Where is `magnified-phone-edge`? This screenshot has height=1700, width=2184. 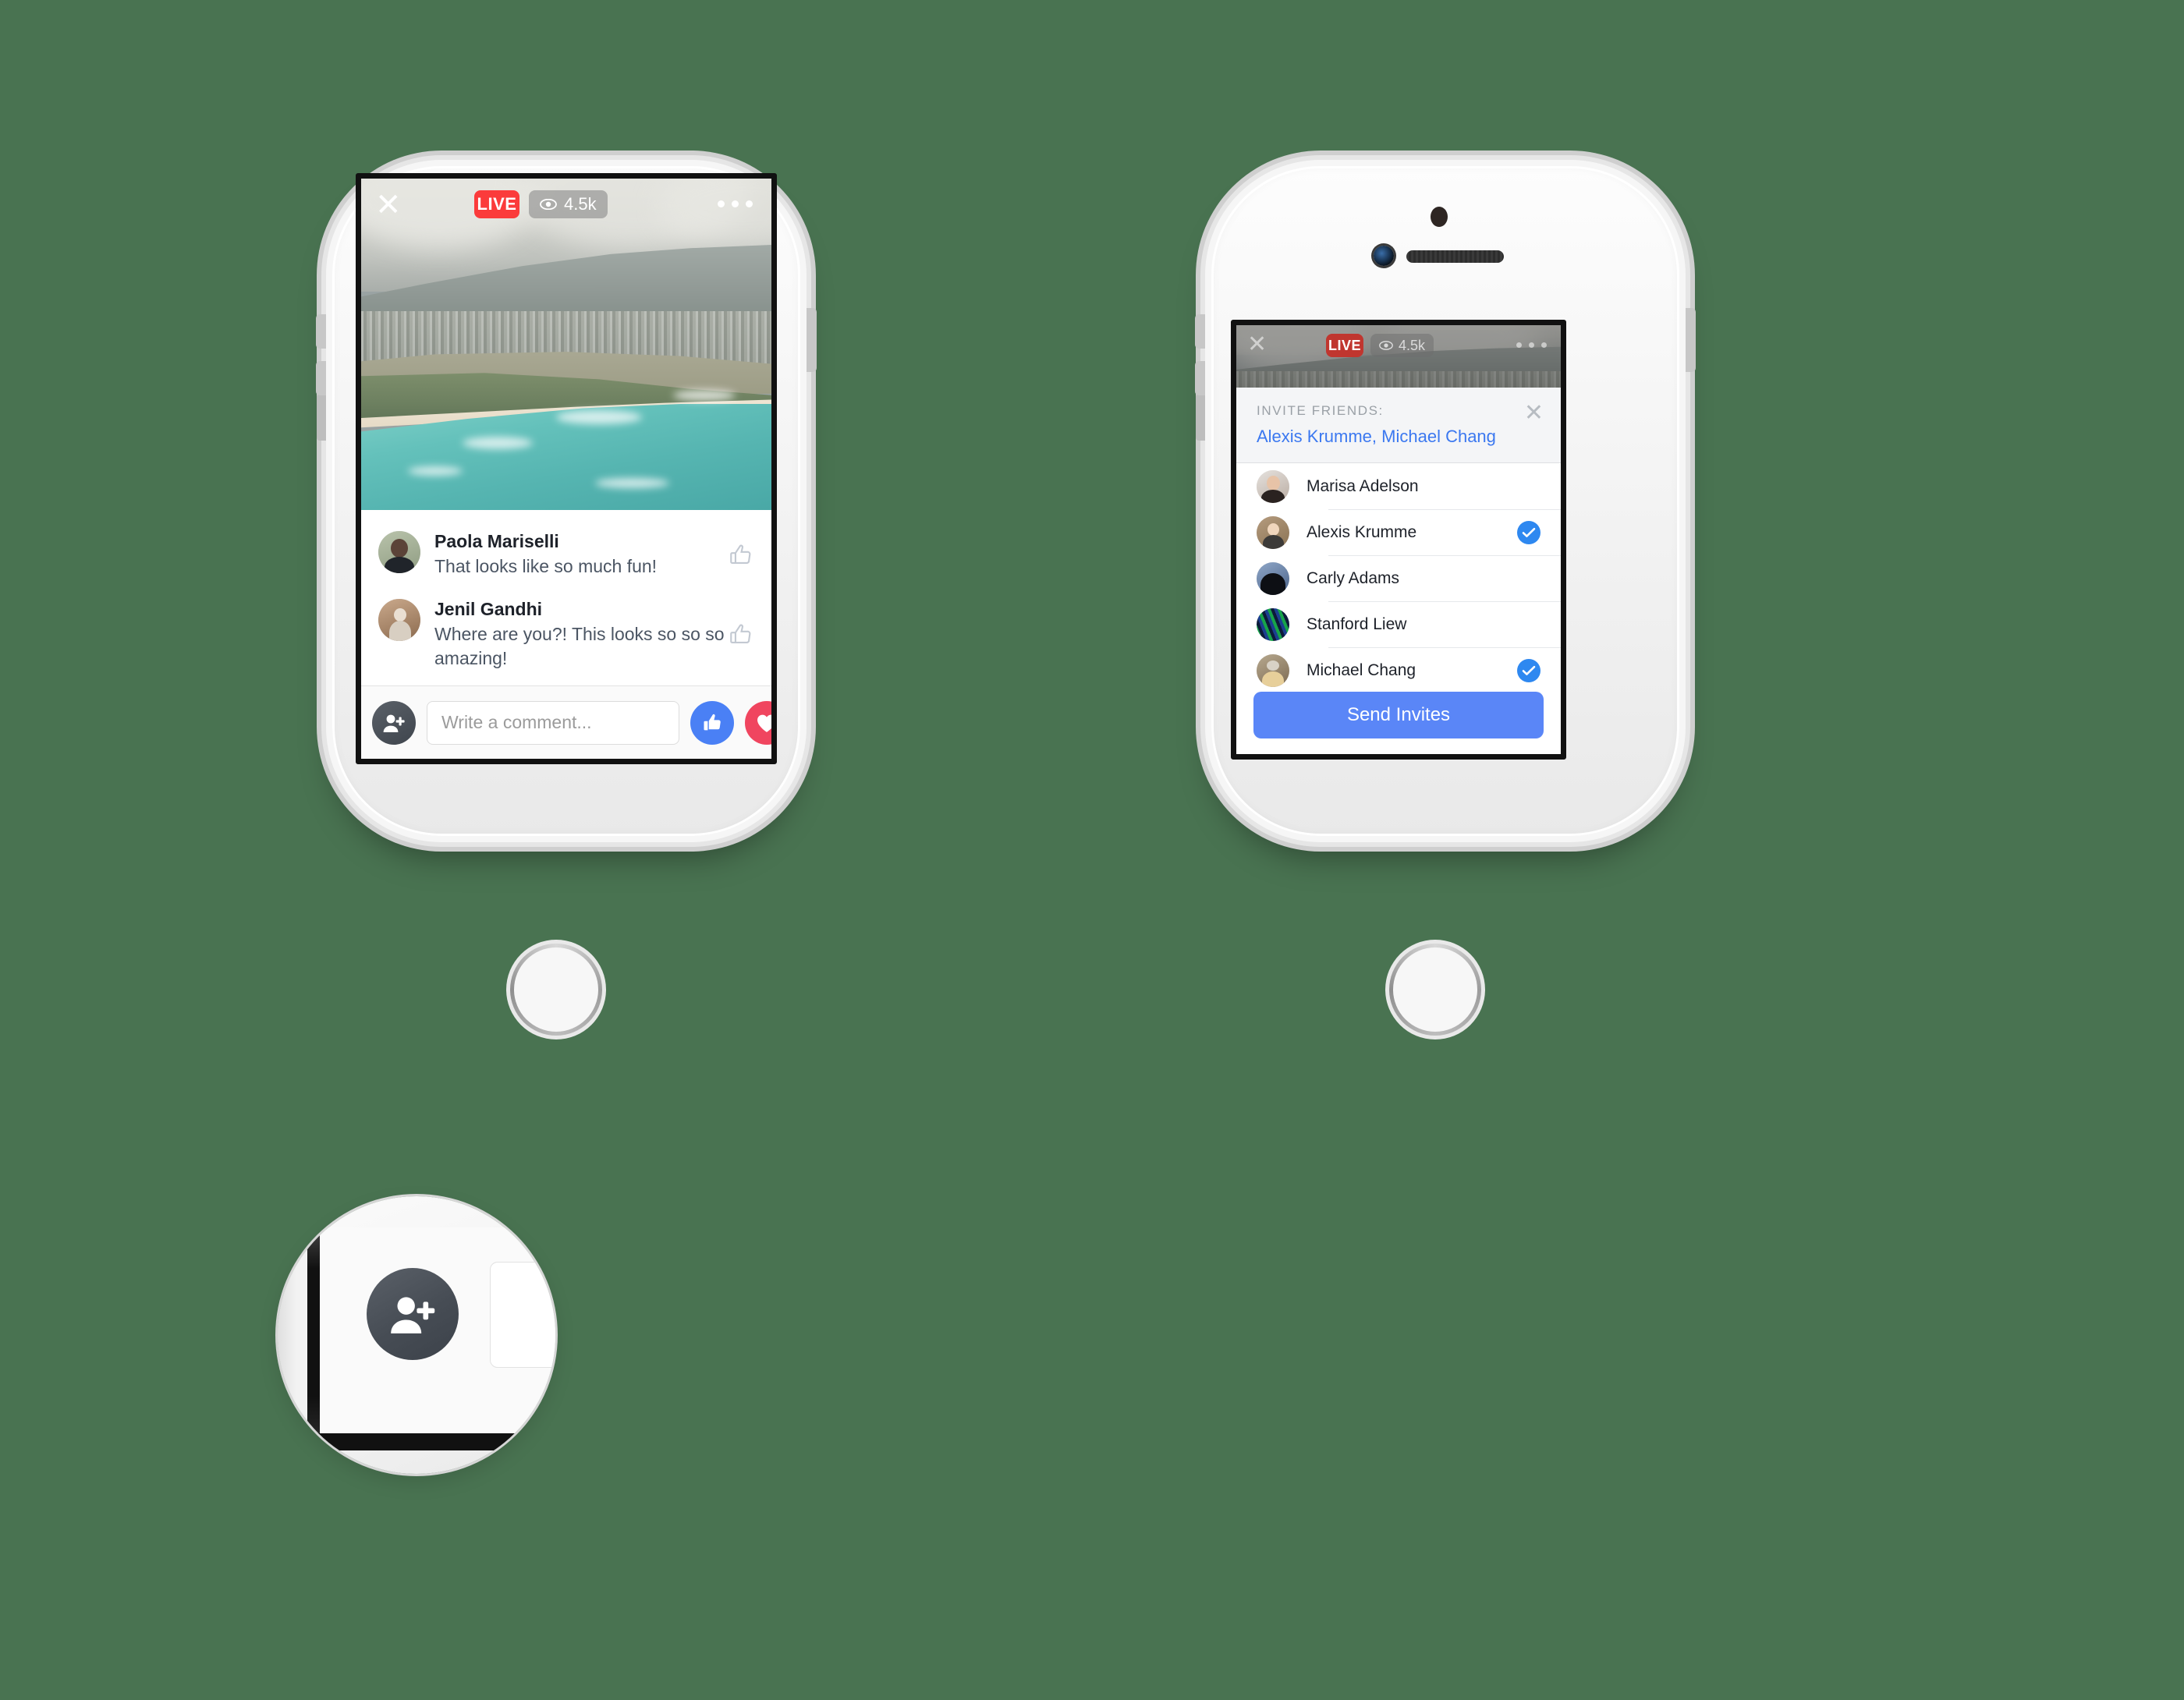 magnified-phone-edge is located at coordinates (294, 1335).